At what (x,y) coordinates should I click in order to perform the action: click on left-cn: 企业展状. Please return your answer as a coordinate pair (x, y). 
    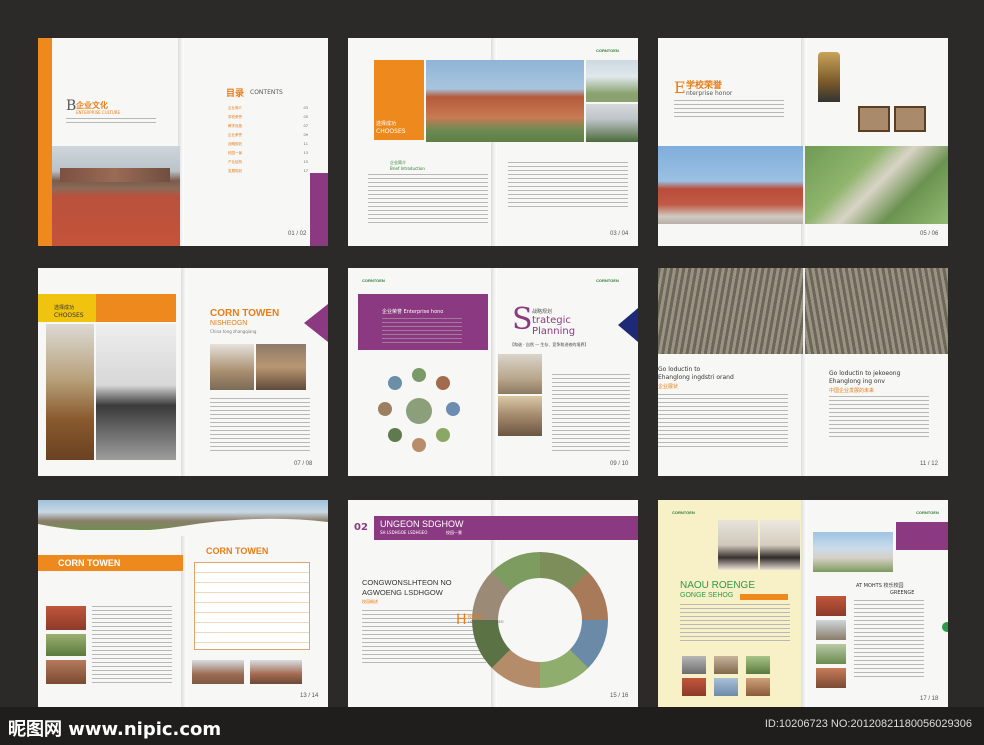
    Looking at the image, I should click on (668, 387).